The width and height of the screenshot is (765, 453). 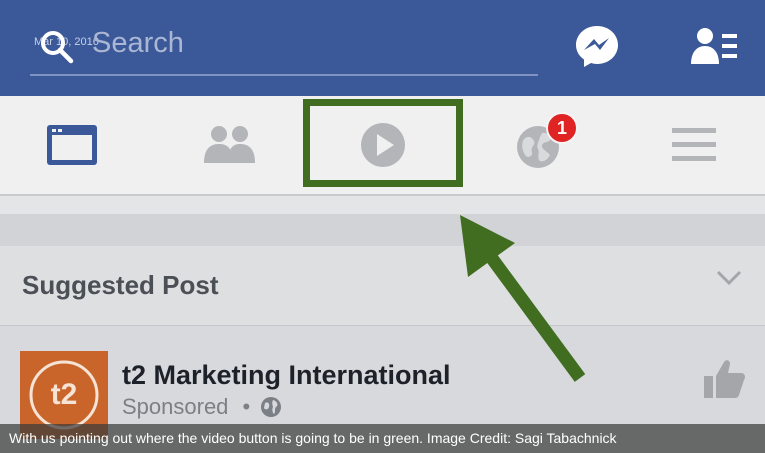 I want to click on news-feed-icon, so click(x=72, y=145).